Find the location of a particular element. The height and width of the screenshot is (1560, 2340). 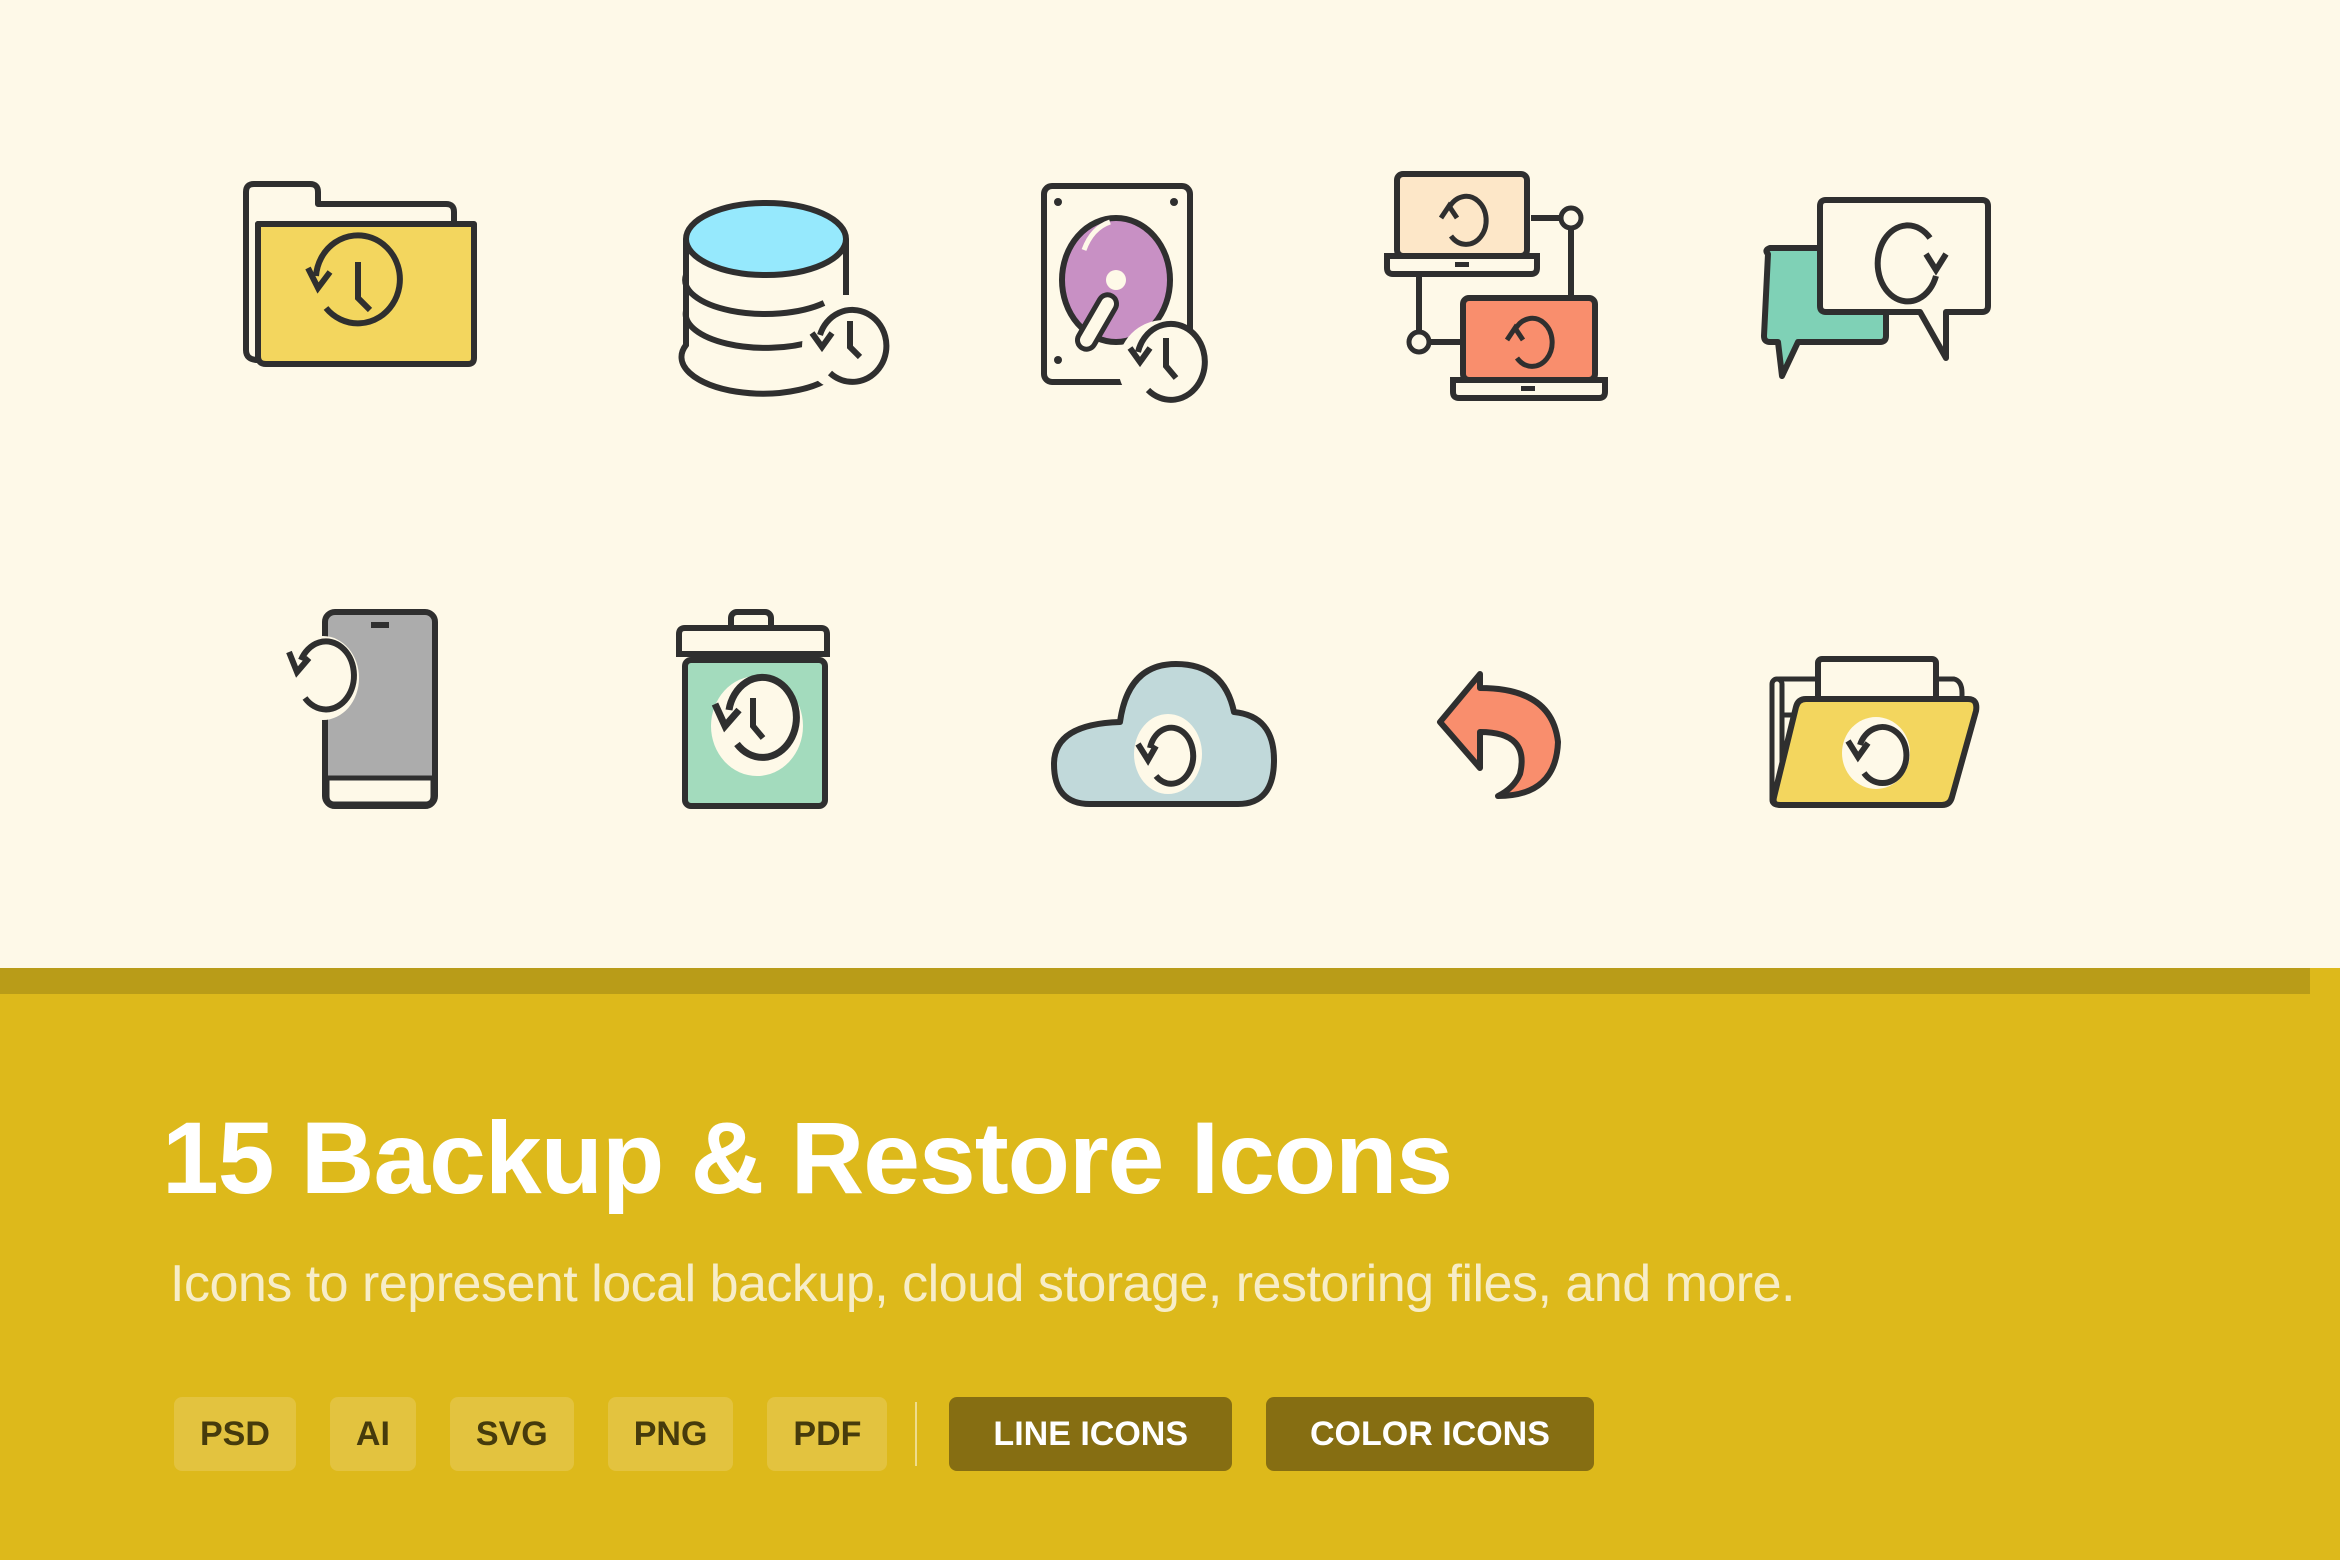

trash-restore-icon is located at coordinates (757, 708).